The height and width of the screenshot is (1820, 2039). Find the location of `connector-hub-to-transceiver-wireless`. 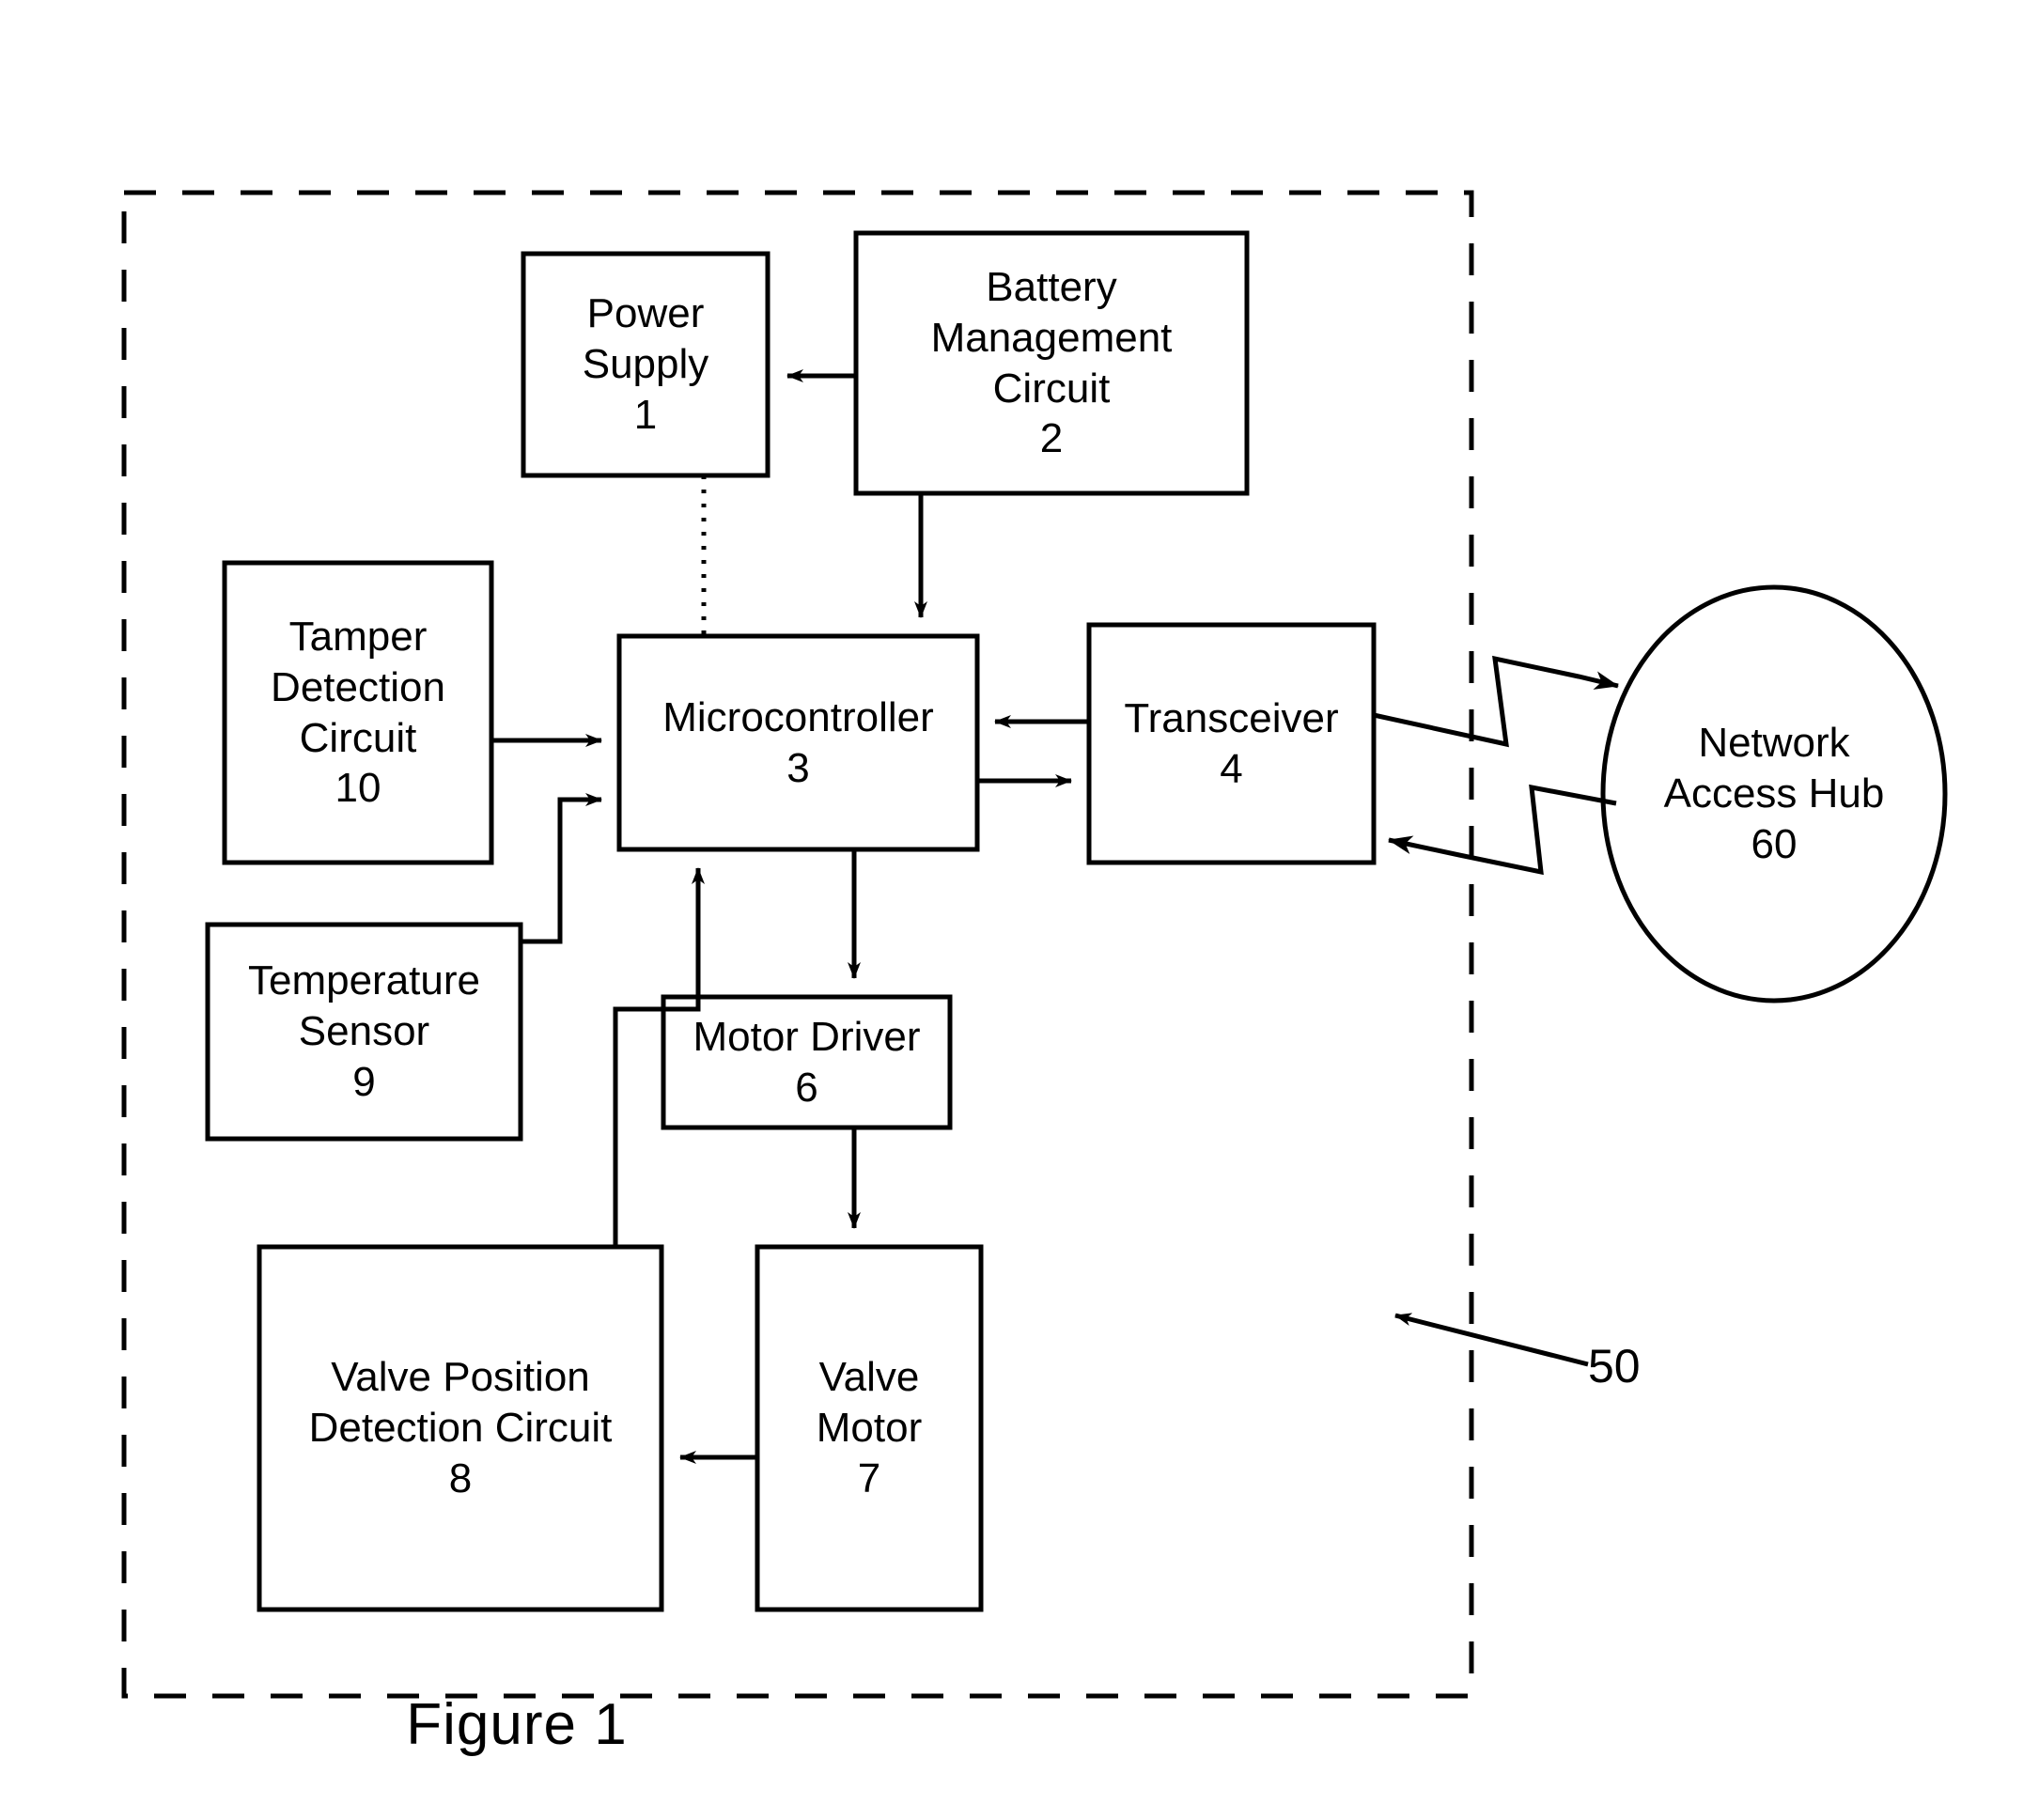

connector-hub-to-transceiver-wireless is located at coordinates (1503, 830).